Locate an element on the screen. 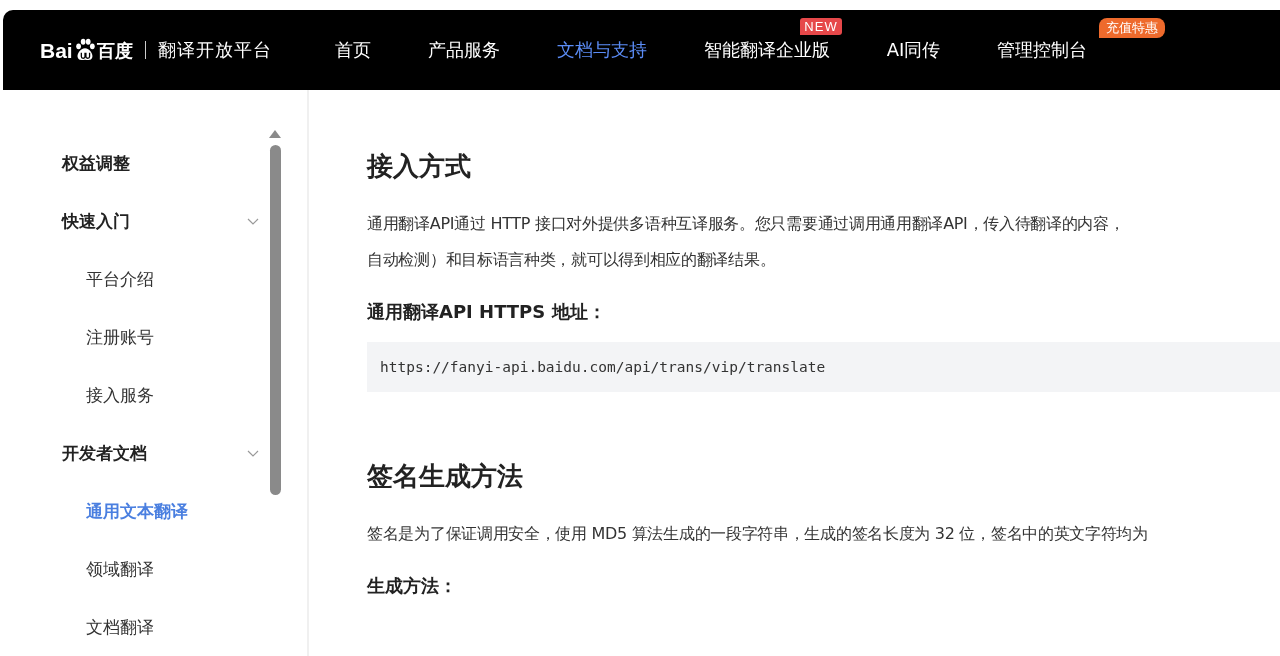  nav-link: AI同传 is located at coordinates (913, 49).